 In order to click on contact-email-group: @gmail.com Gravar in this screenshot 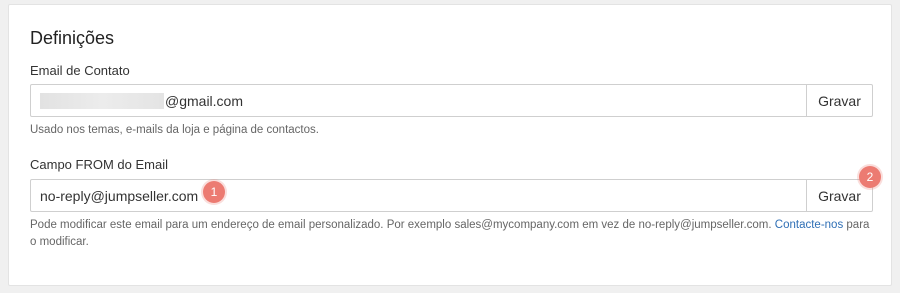, I will do `click(451, 100)`.